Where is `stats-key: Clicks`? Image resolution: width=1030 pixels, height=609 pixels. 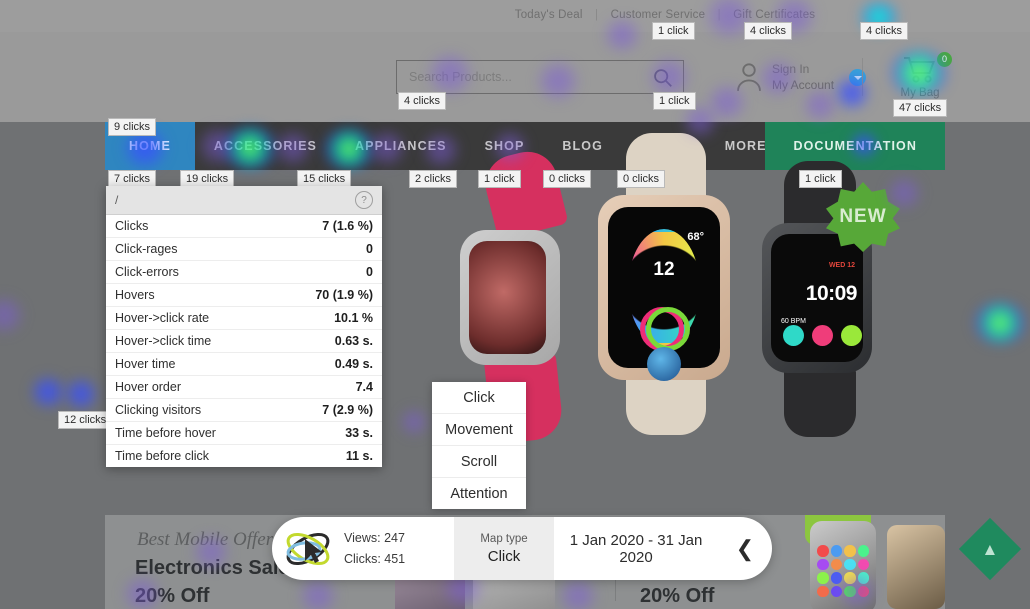
stats-key: Clicks is located at coordinates (132, 226).